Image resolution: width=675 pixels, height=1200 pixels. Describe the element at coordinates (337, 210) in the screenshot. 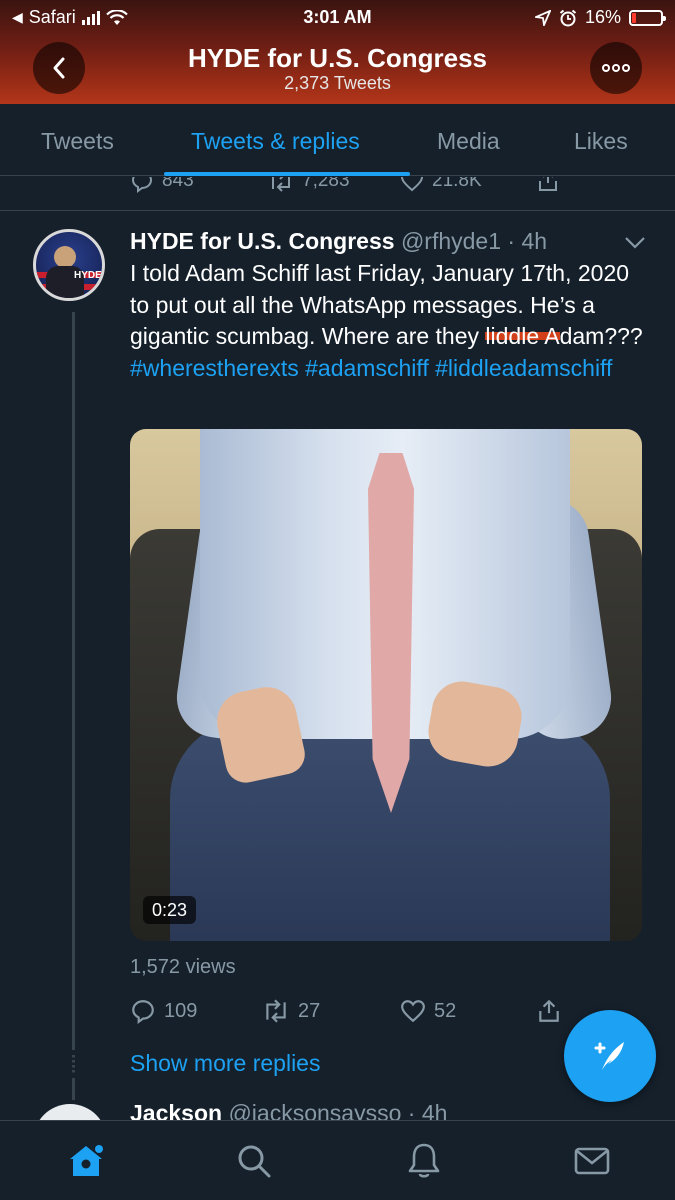

I see `tweet-divider` at that location.